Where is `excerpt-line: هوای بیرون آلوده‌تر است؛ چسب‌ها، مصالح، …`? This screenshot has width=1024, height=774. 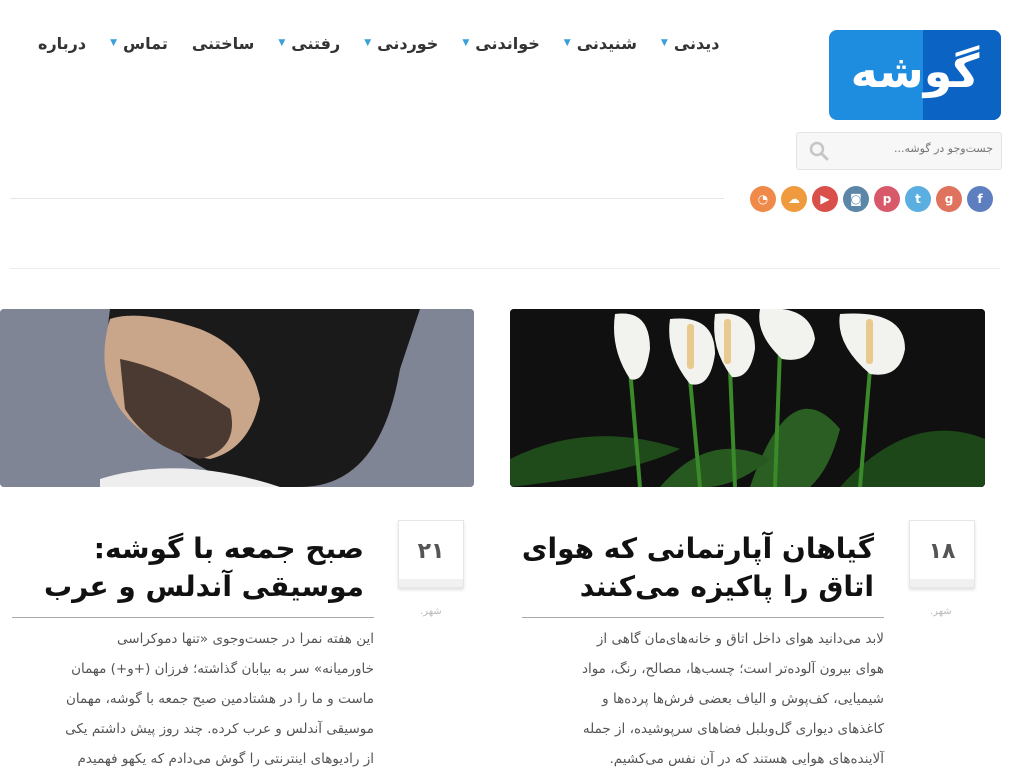
excerpt-line: هوای بیرون آلوده‌تر است؛ چسب‌ها، مصالح، … is located at coordinates (732, 669).